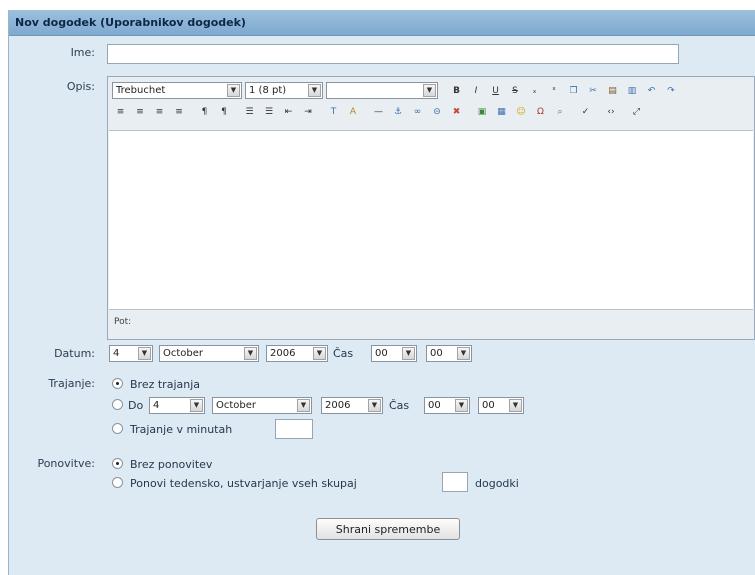  Describe the element at coordinates (80, 86) in the screenshot. I see `description-label: Opis:` at that location.